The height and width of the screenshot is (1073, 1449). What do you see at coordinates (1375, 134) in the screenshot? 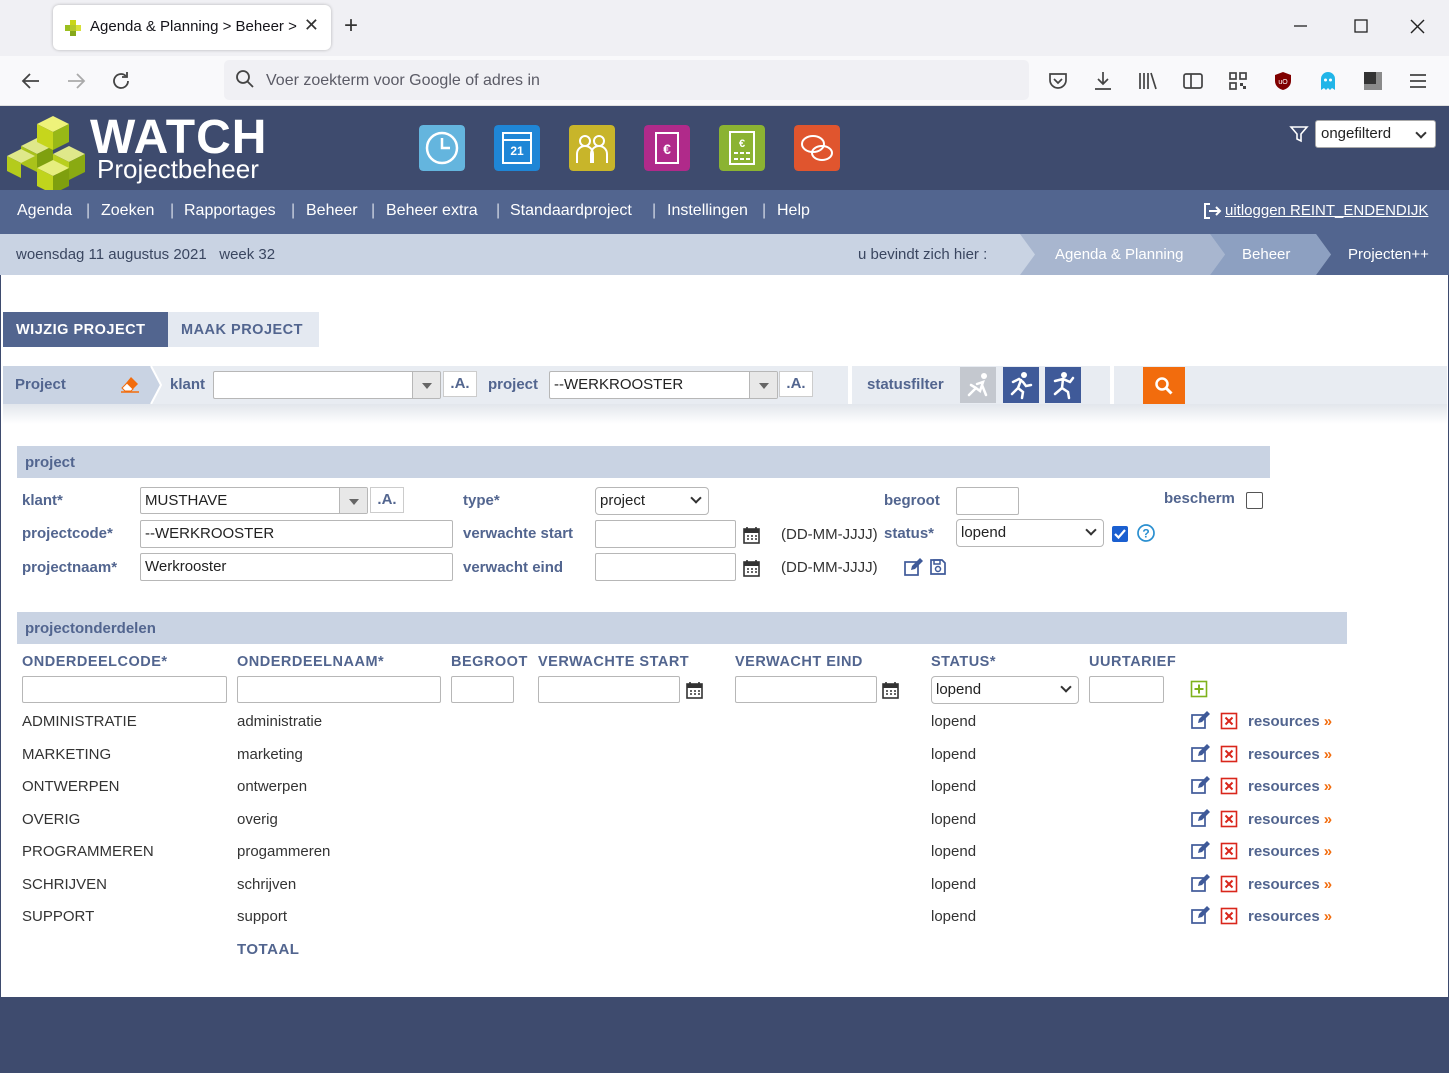
I see `filter-select: ongefilterd` at bounding box center [1375, 134].